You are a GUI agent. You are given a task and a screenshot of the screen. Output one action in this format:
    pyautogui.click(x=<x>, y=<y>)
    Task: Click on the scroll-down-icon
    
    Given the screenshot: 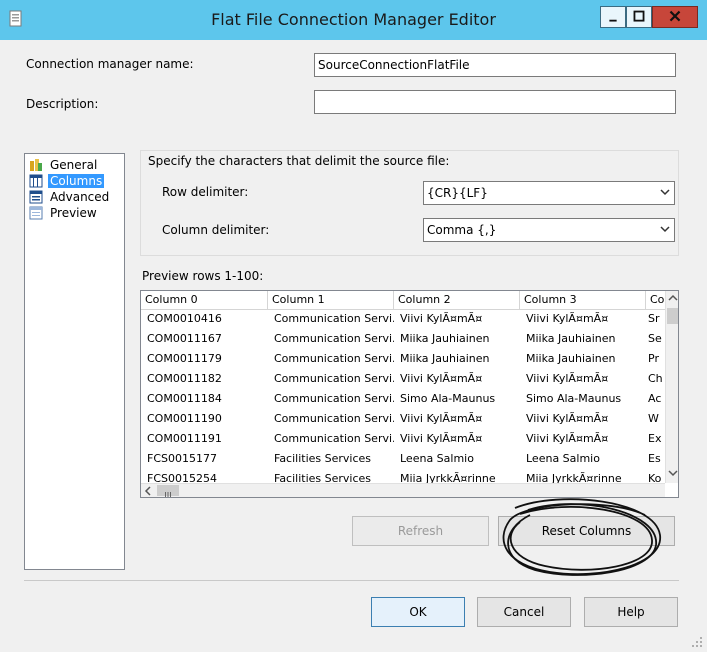 What is the action you would take?
    pyautogui.click(x=673, y=473)
    